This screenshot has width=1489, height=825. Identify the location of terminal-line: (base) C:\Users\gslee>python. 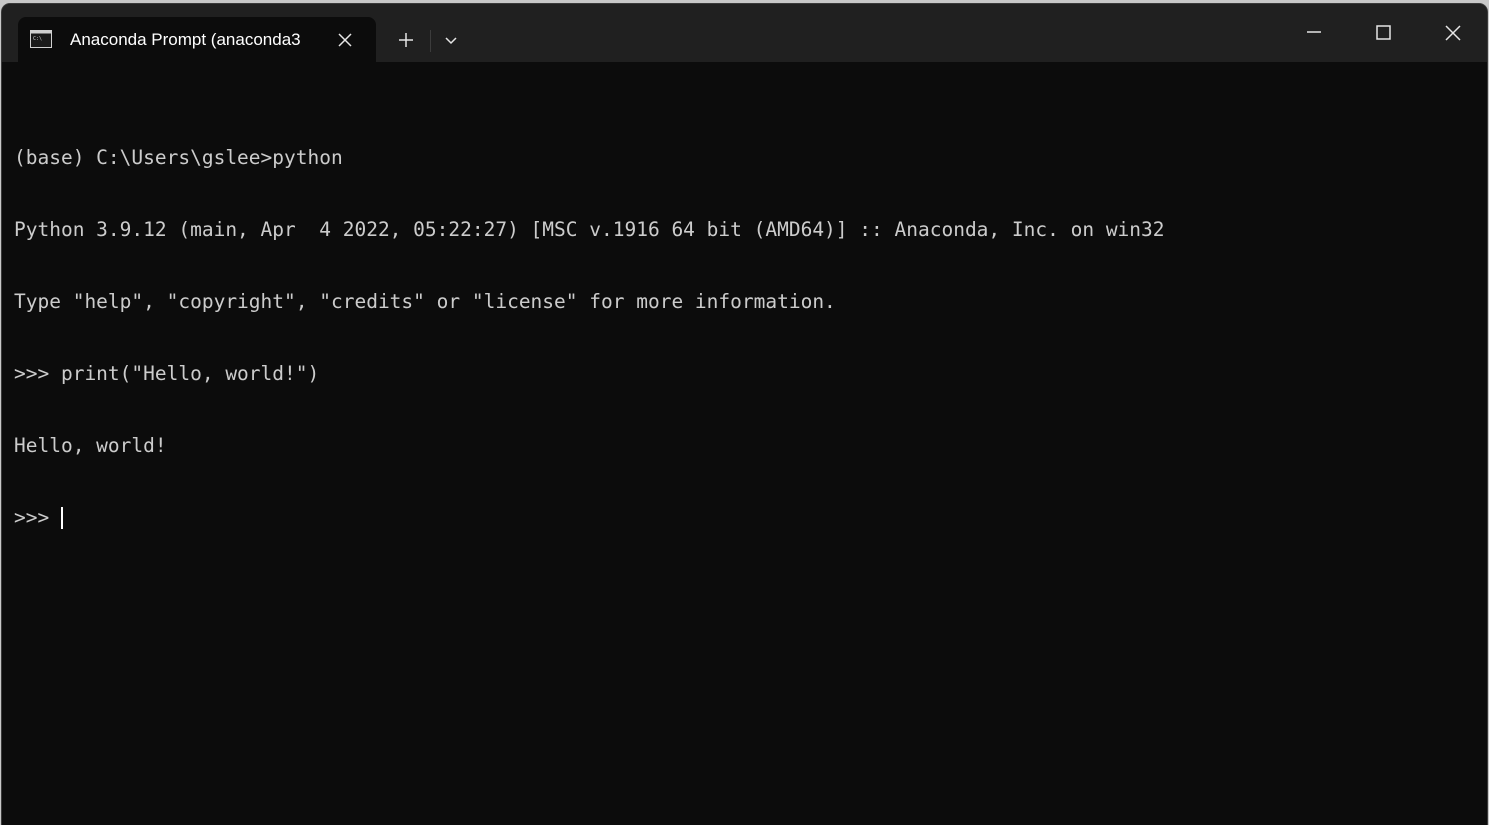
(178, 157).